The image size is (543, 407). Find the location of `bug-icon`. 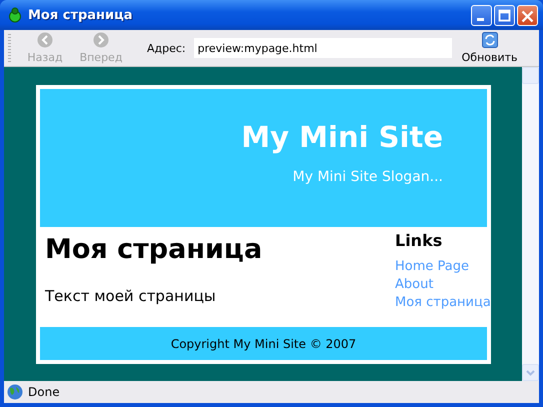

bug-icon is located at coordinates (15, 15).